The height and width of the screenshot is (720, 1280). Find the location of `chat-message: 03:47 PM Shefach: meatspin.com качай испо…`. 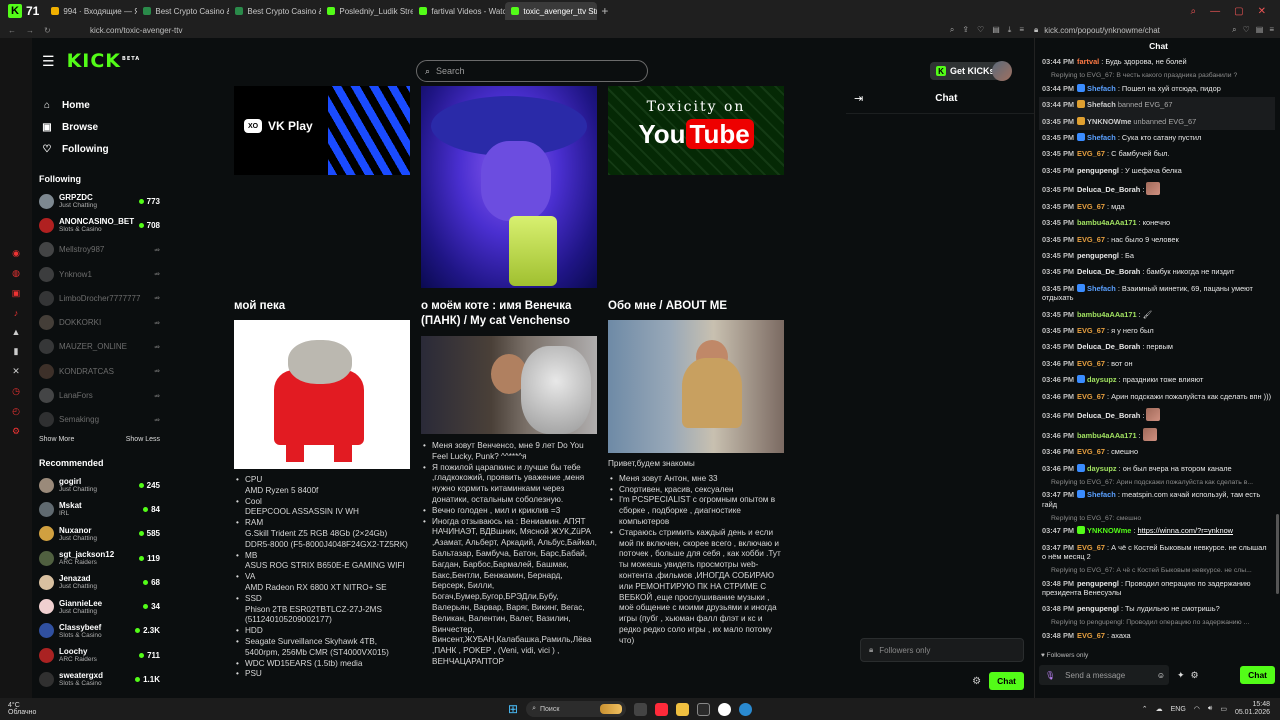

chat-message: 03:47 PM Shefach: meatspin.com качай испо… is located at coordinates (1157, 500).